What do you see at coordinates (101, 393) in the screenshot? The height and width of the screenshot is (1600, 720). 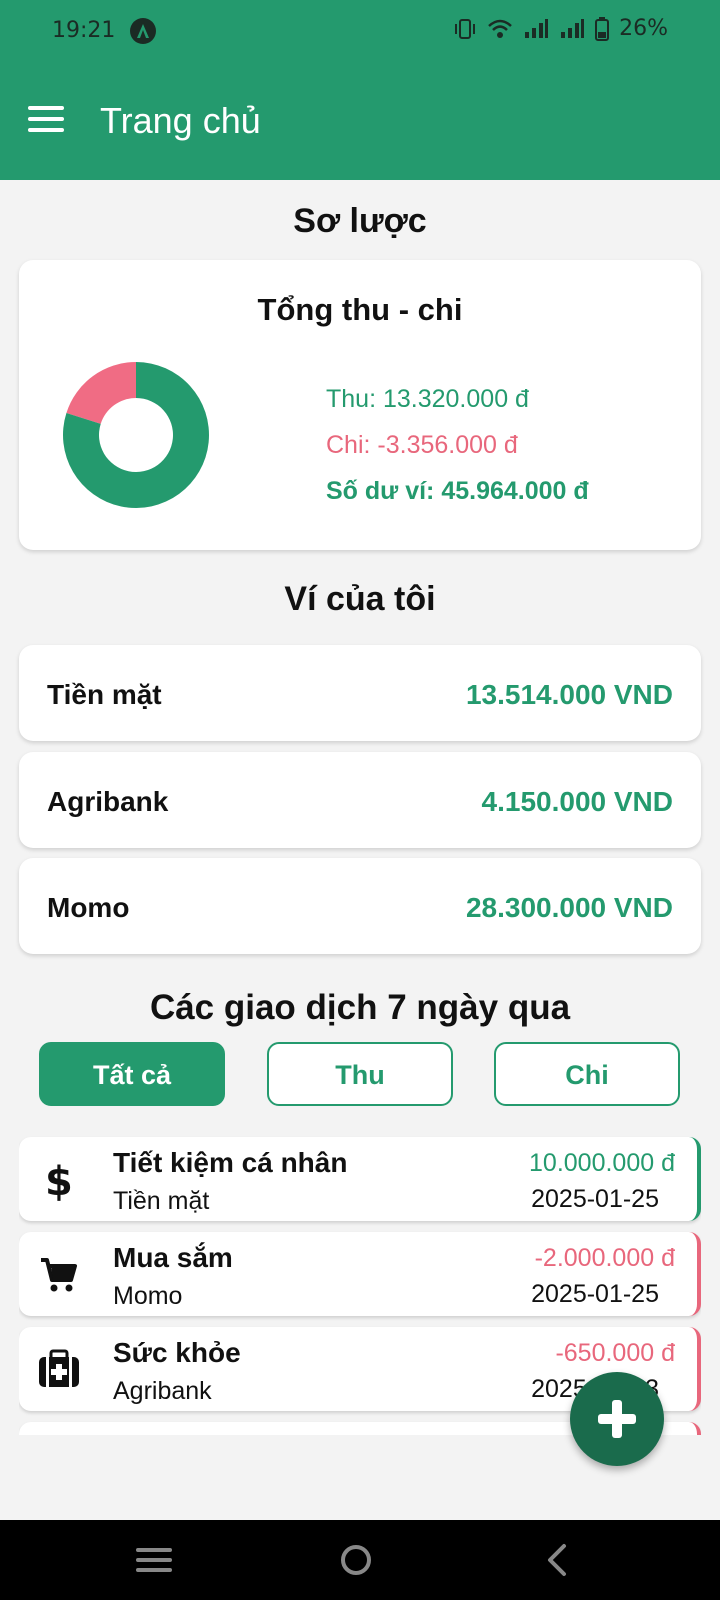 I see `expense-slice` at bounding box center [101, 393].